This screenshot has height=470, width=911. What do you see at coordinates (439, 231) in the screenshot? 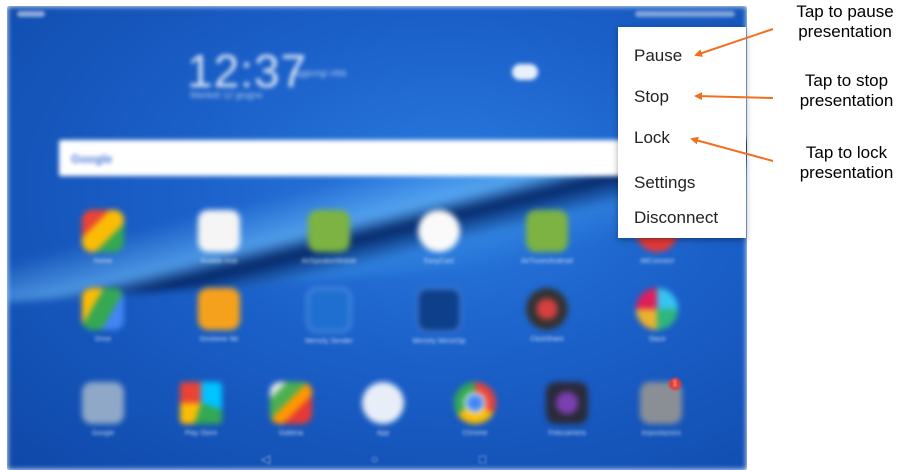
I see `play-icon` at bounding box center [439, 231].